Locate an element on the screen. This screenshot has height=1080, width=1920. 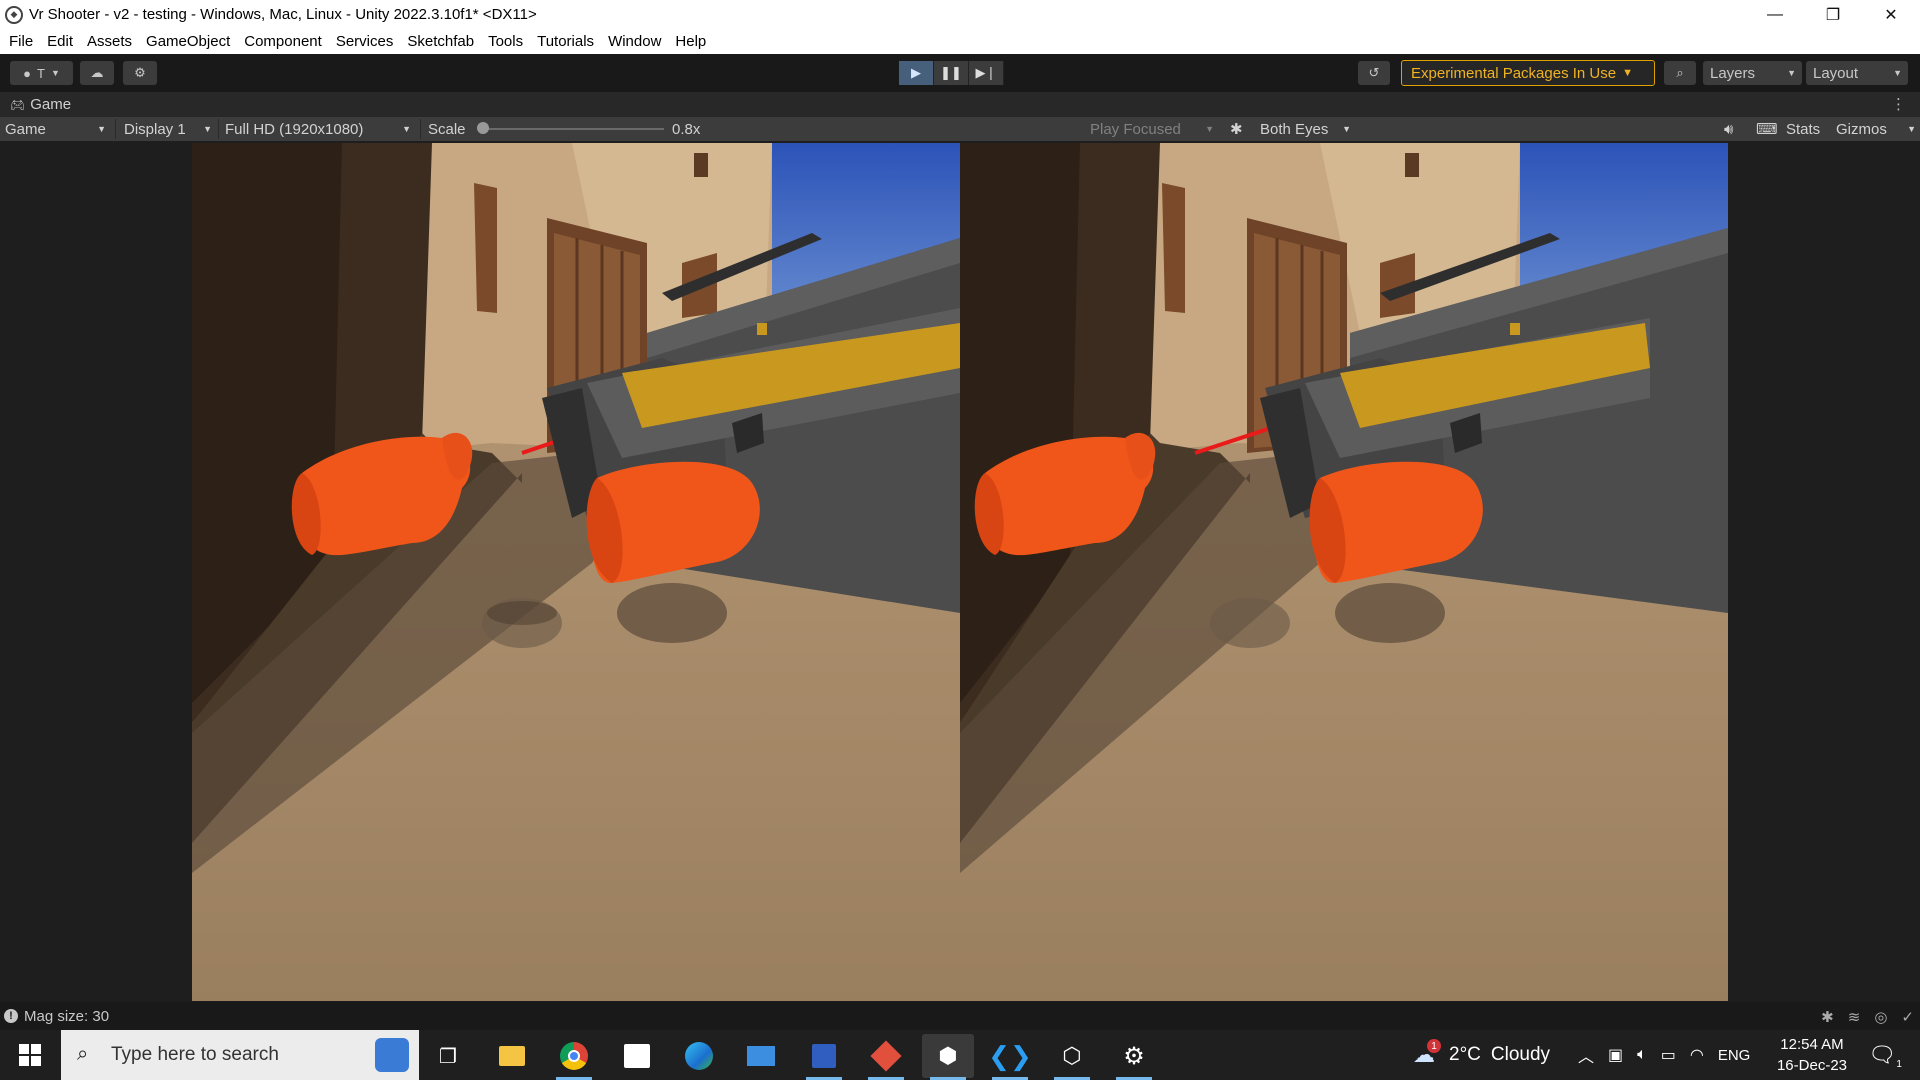
check-icon: ✓ is located at coordinates (1907, 1017).